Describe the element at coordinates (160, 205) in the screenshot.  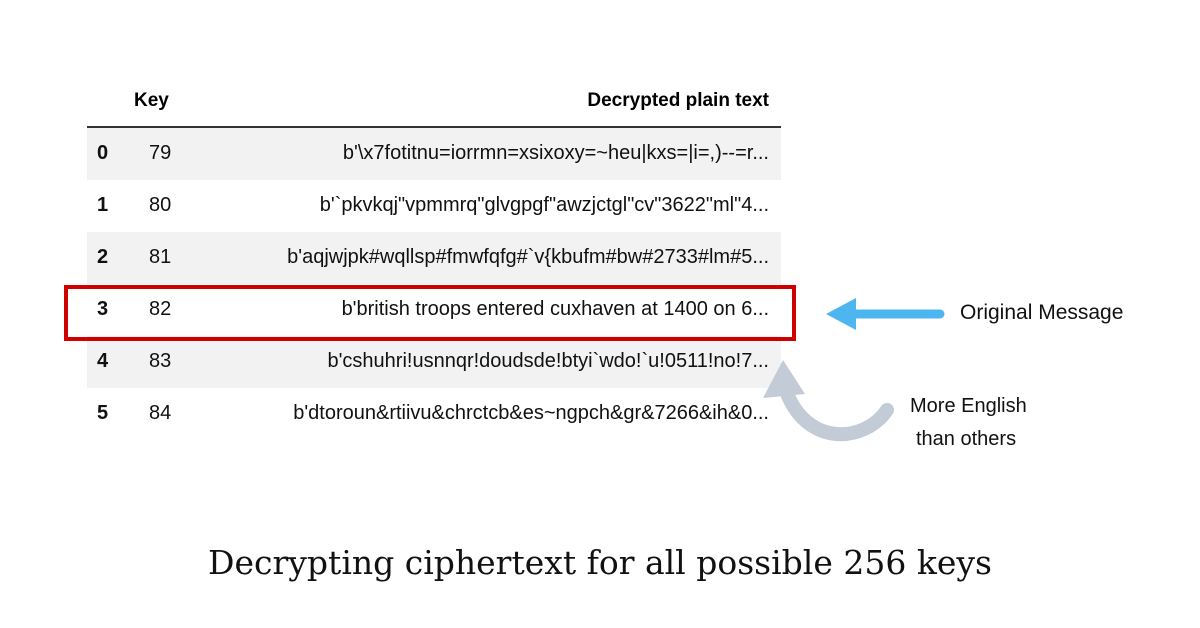
I see `row-key: 80` at that location.